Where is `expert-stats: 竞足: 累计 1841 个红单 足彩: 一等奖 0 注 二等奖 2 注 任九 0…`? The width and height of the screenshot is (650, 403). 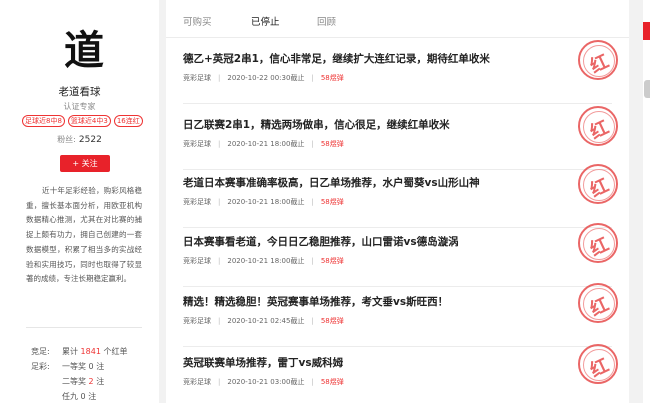 expert-stats: 竞足: 累计 1841 个红单 足彩: 一等奖 0 注 二等奖 2 注 任九 0… is located at coordinates (93, 373).